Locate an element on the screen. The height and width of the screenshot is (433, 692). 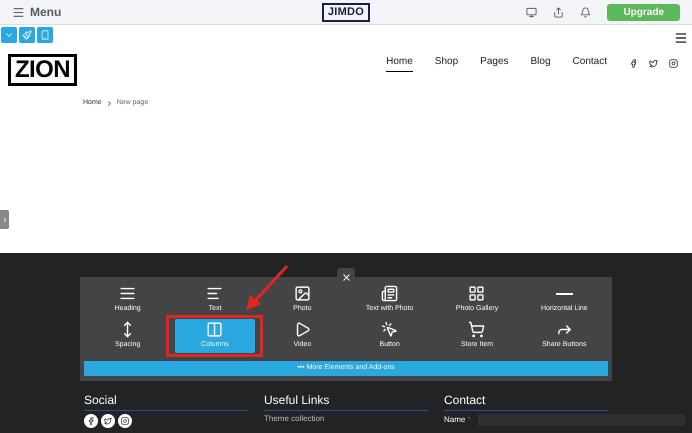
twitter-icon is located at coordinates (653, 63).